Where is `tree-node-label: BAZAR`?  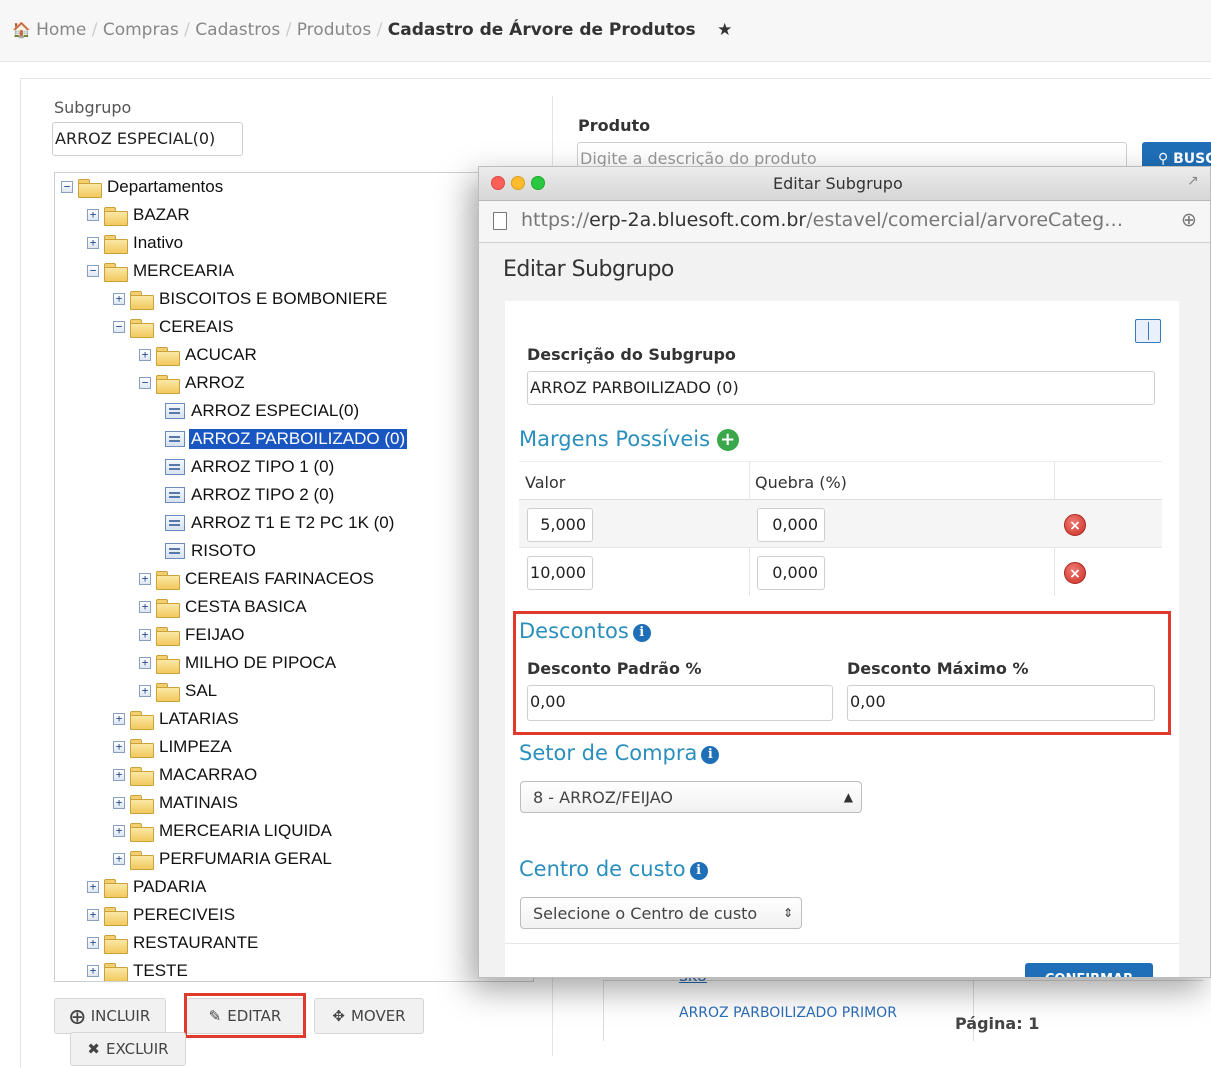 tree-node-label: BAZAR is located at coordinates (161, 215).